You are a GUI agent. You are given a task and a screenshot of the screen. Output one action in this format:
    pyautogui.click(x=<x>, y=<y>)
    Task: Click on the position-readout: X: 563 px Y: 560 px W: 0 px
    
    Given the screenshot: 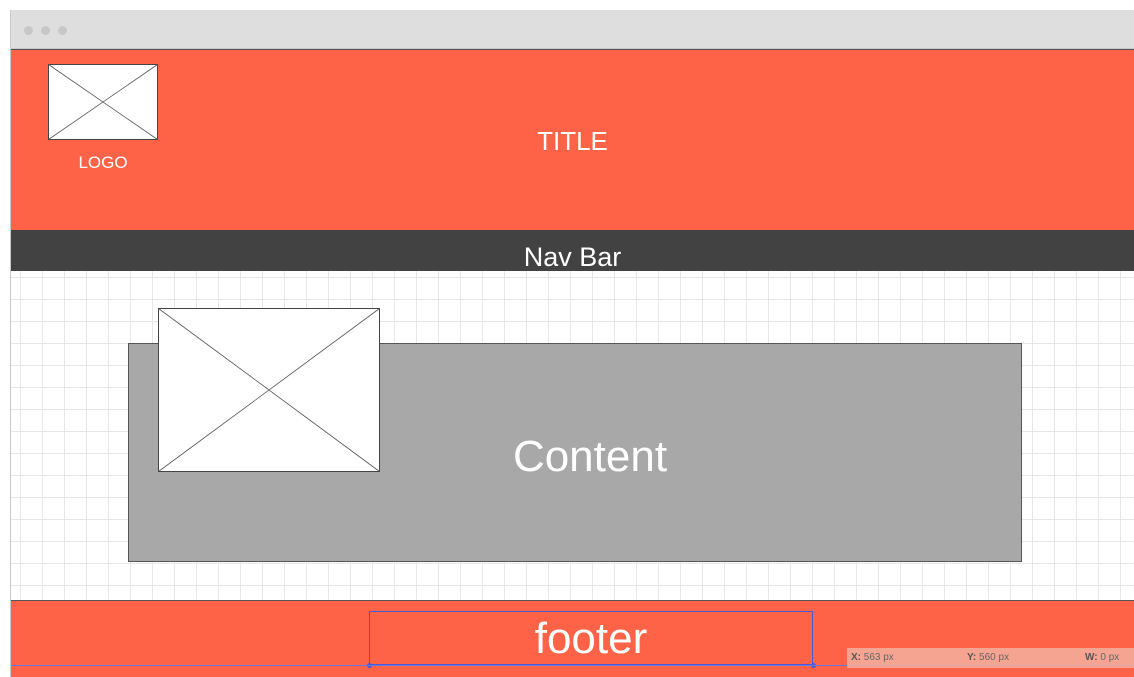 What is the action you would take?
    pyautogui.click(x=990, y=658)
    